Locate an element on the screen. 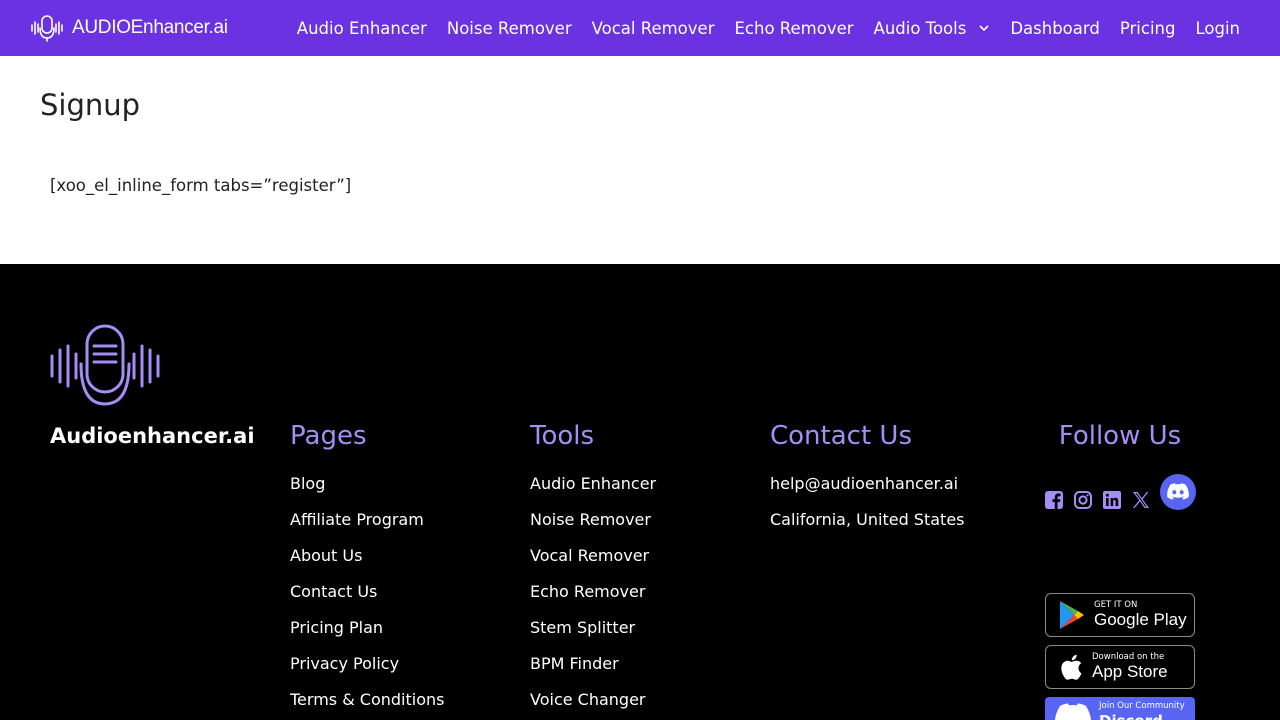 This screenshot has width=1280, height=720. footer-link-pricing-plan: Pricing Plan is located at coordinates (336, 627).